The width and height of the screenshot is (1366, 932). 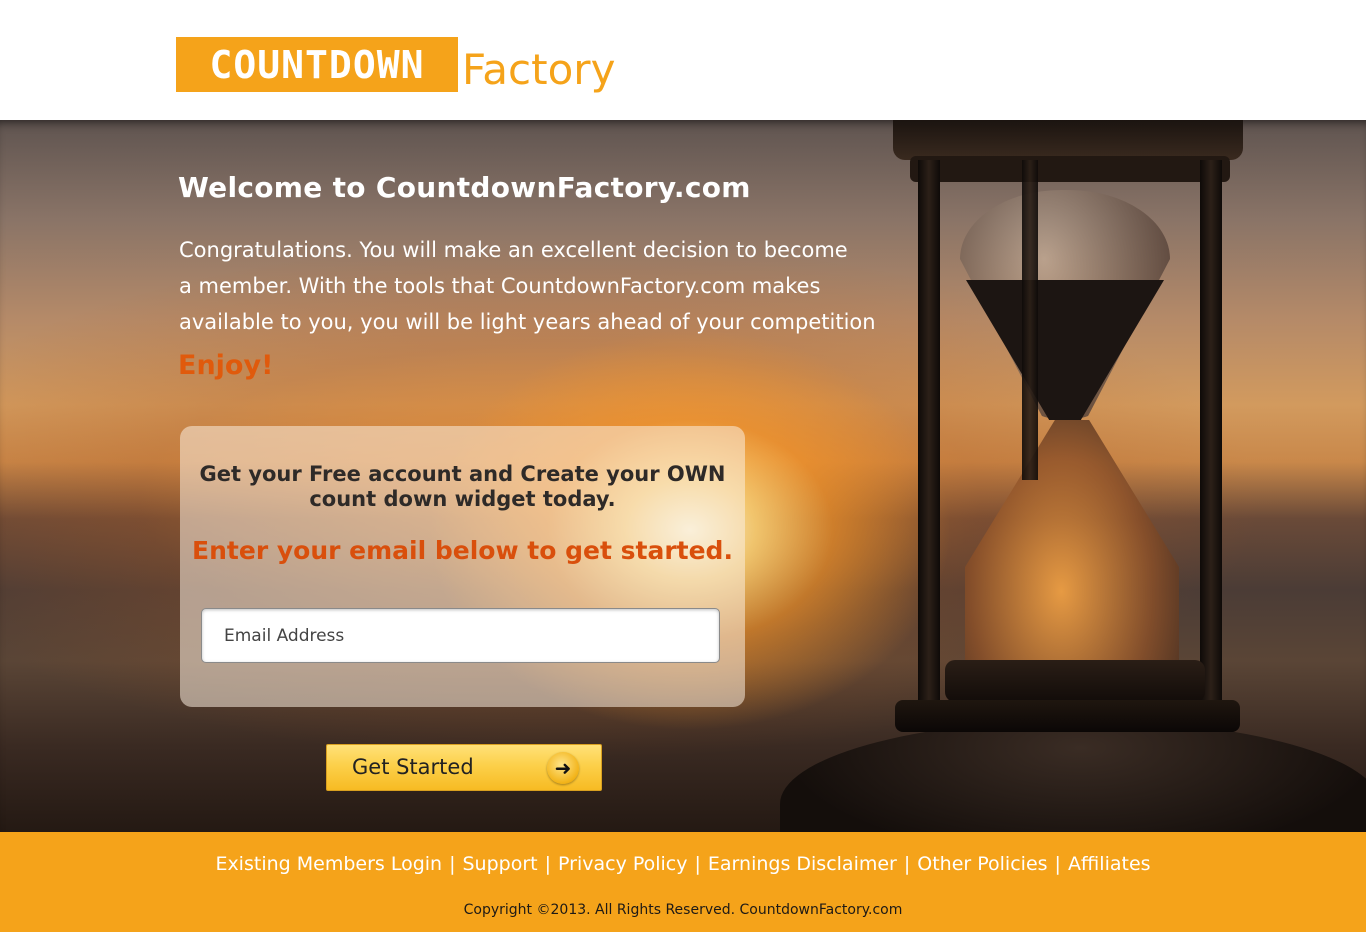 What do you see at coordinates (683, 60) in the screenshot?
I see `site-header: COUNTDOWN Factory` at bounding box center [683, 60].